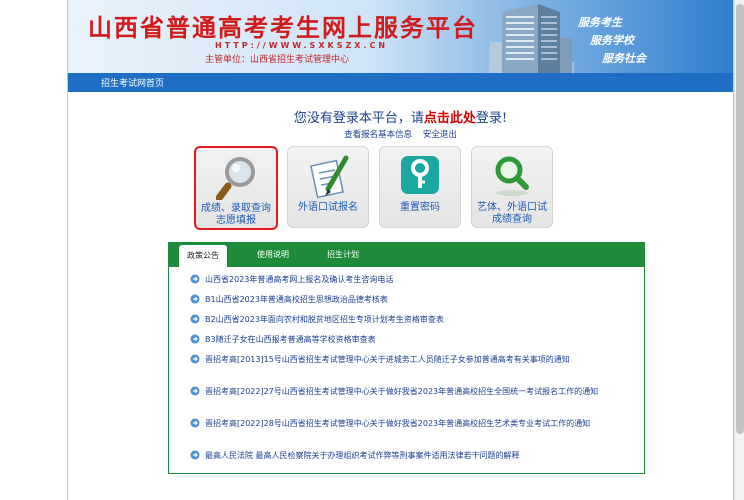 The height and width of the screenshot is (500, 744). I want to click on tab-bar: 政策公告 使用说明 招生计划, so click(406, 255).